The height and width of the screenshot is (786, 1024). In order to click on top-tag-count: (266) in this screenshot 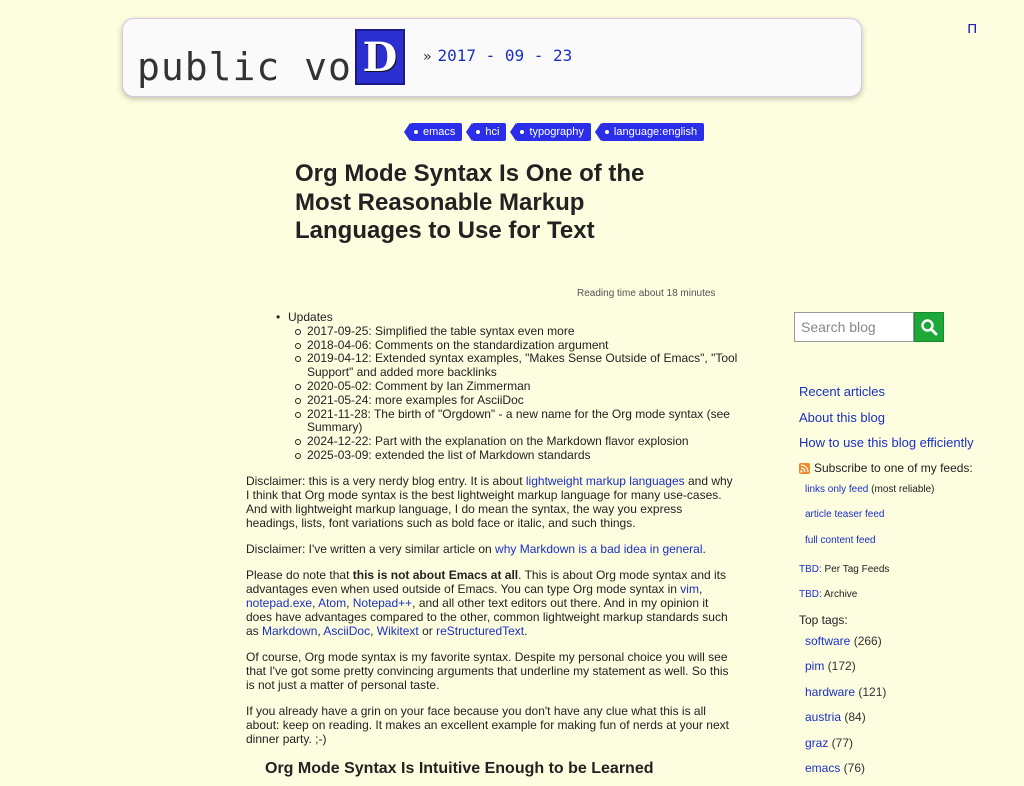, I will do `click(866, 641)`.